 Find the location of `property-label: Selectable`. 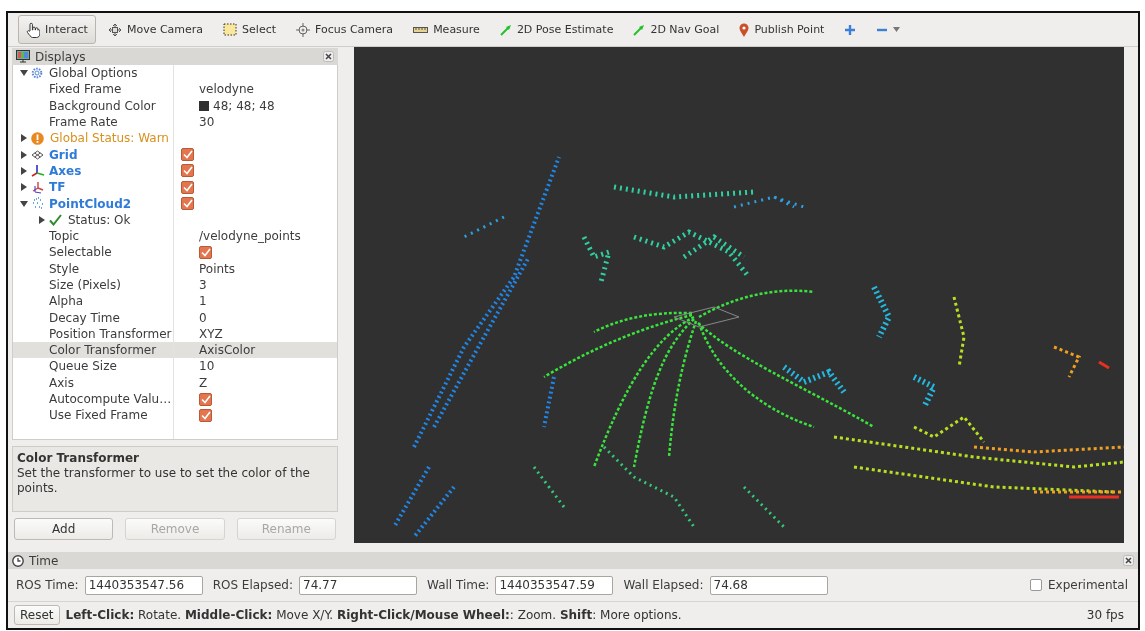

property-label: Selectable is located at coordinates (80, 252).